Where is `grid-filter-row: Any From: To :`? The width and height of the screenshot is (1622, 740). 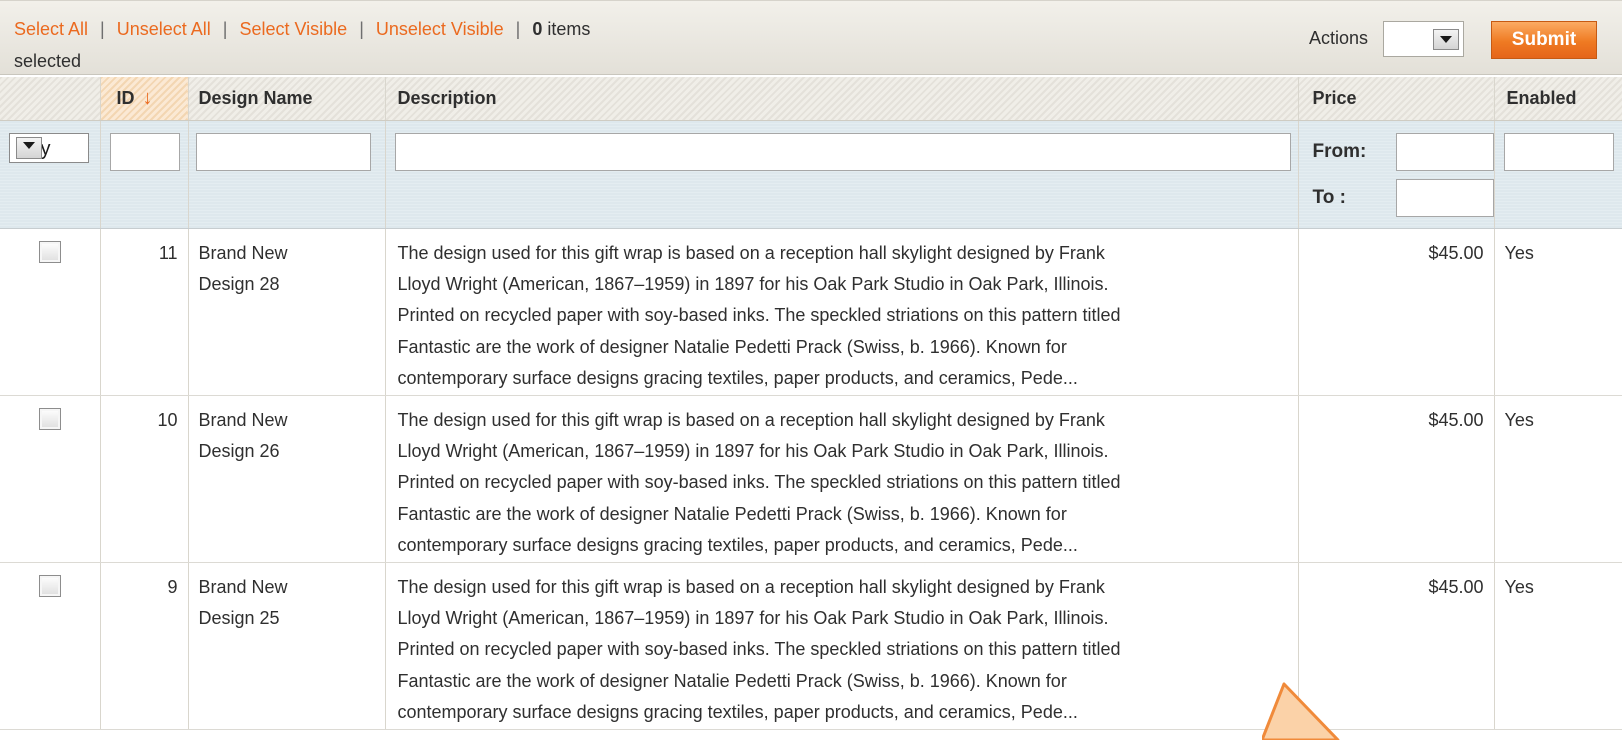 grid-filter-row: Any From: To : is located at coordinates (811, 174).